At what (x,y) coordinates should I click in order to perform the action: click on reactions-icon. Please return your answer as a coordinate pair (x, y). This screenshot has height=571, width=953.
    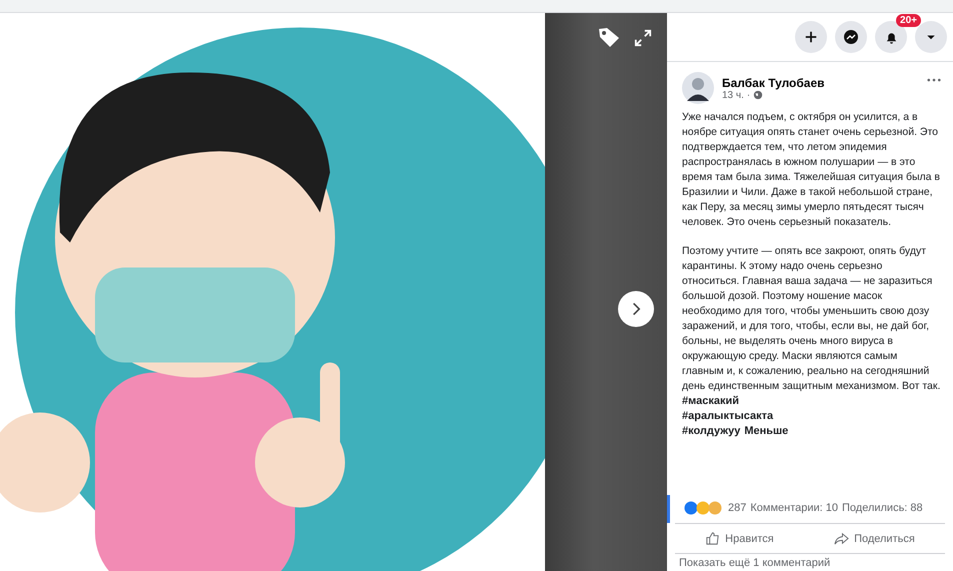
    Looking at the image, I should click on (704, 508).